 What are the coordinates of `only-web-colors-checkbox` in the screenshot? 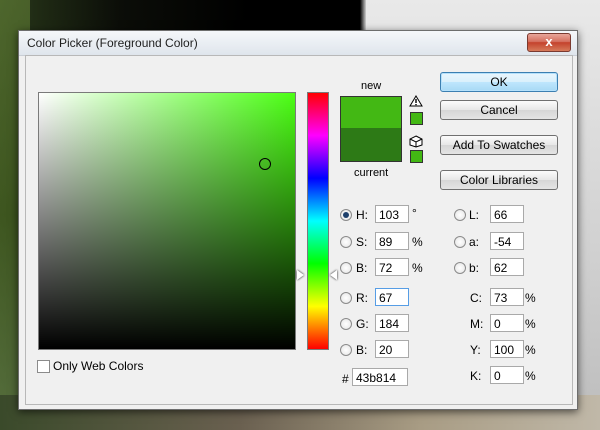 It's located at (43, 366).